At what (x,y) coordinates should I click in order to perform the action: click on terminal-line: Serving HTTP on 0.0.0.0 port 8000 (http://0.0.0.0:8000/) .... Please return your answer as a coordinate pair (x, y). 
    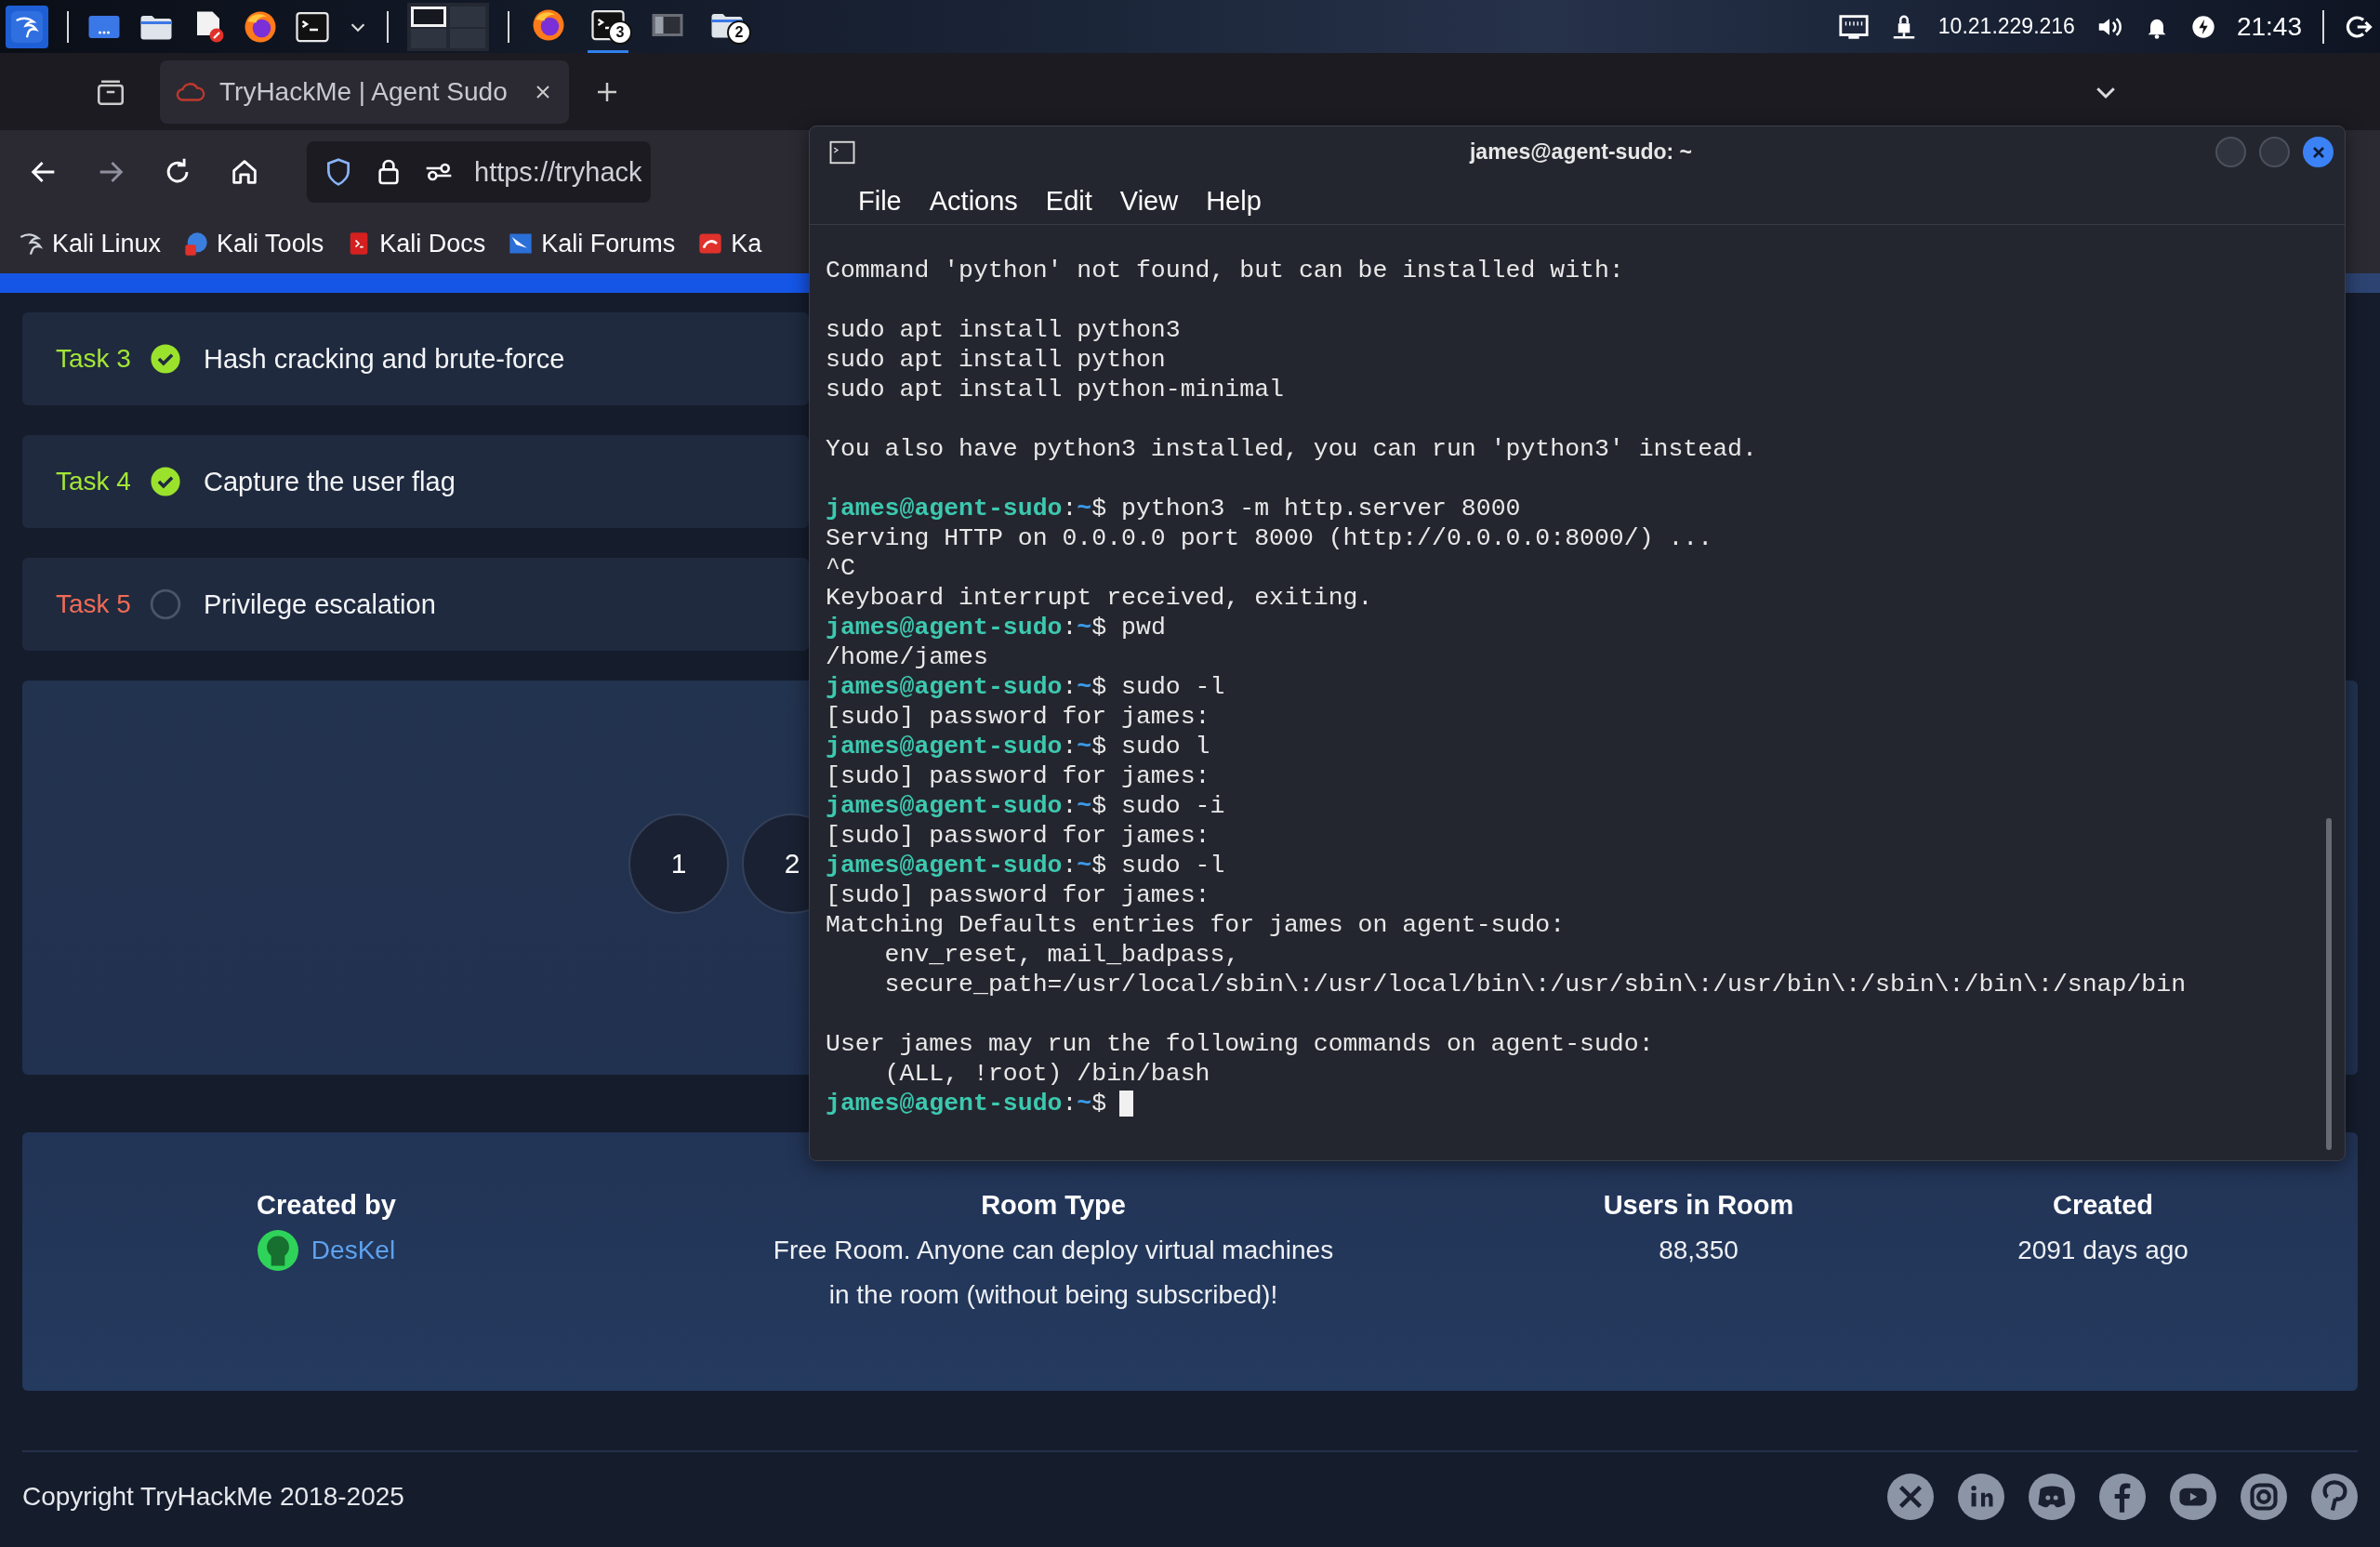
    Looking at the image, I should click on (1269, 538).